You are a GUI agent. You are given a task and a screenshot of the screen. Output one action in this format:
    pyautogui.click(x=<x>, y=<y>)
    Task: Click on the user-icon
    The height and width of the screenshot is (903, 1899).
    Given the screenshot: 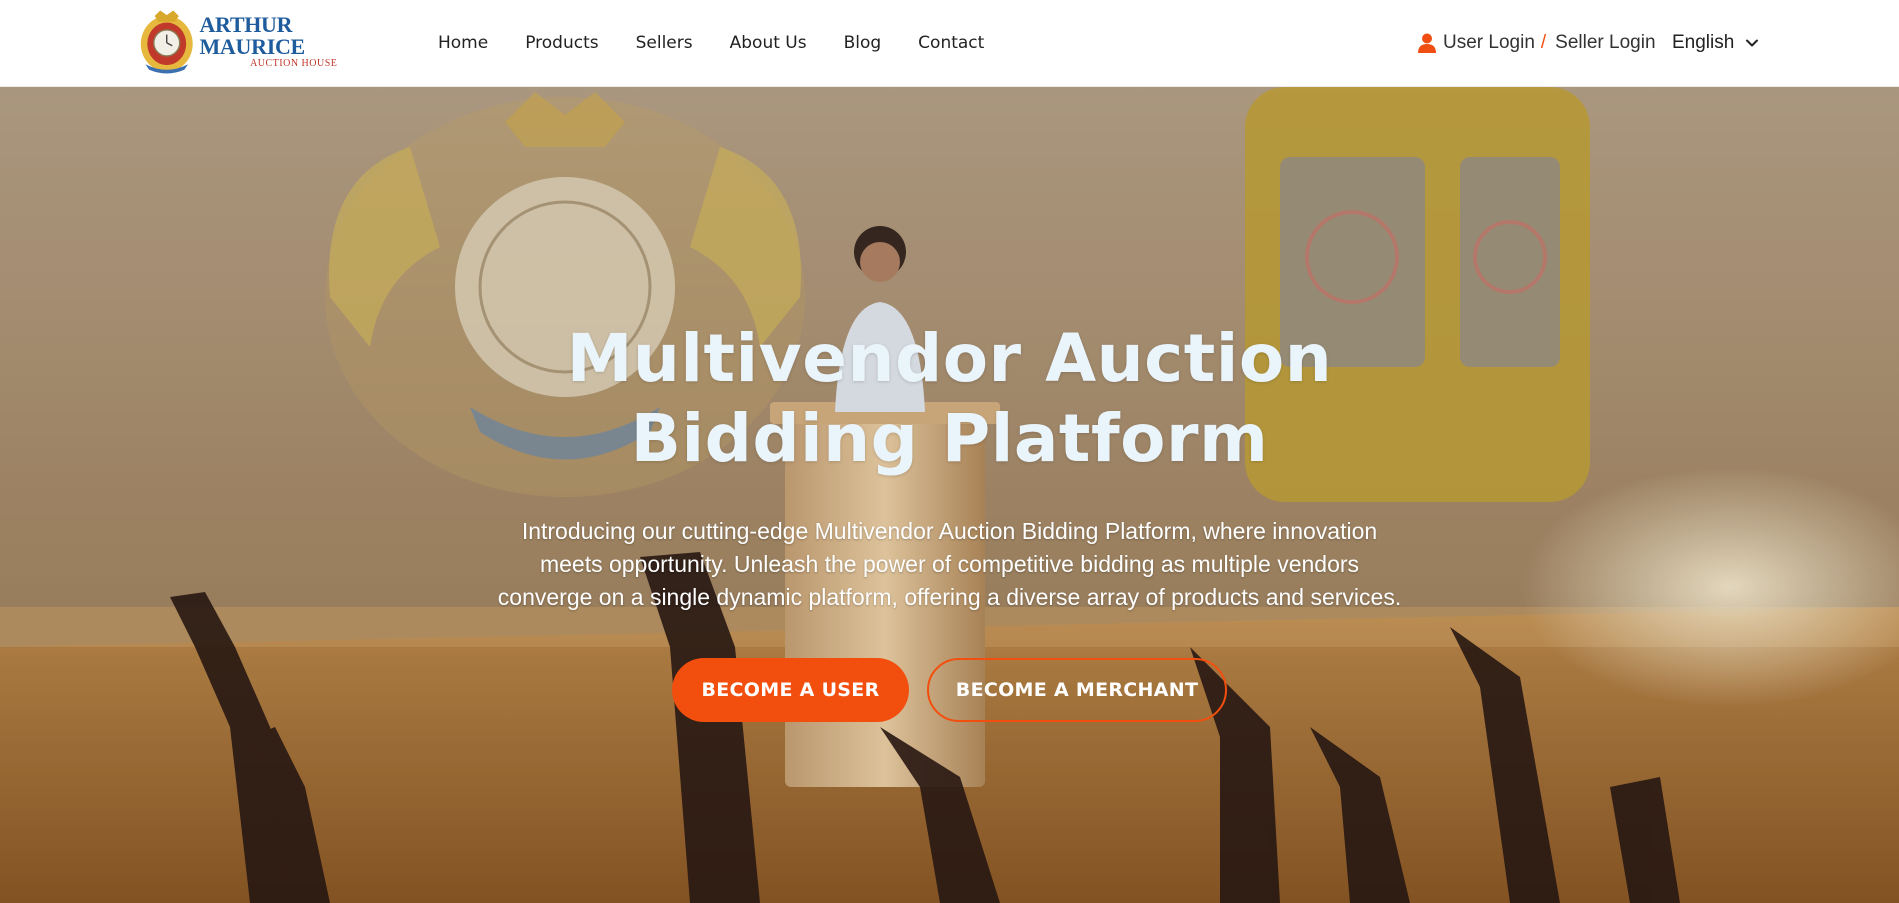 What is the action you would take?
    pyautogui.click(x=1427, y=43)
    